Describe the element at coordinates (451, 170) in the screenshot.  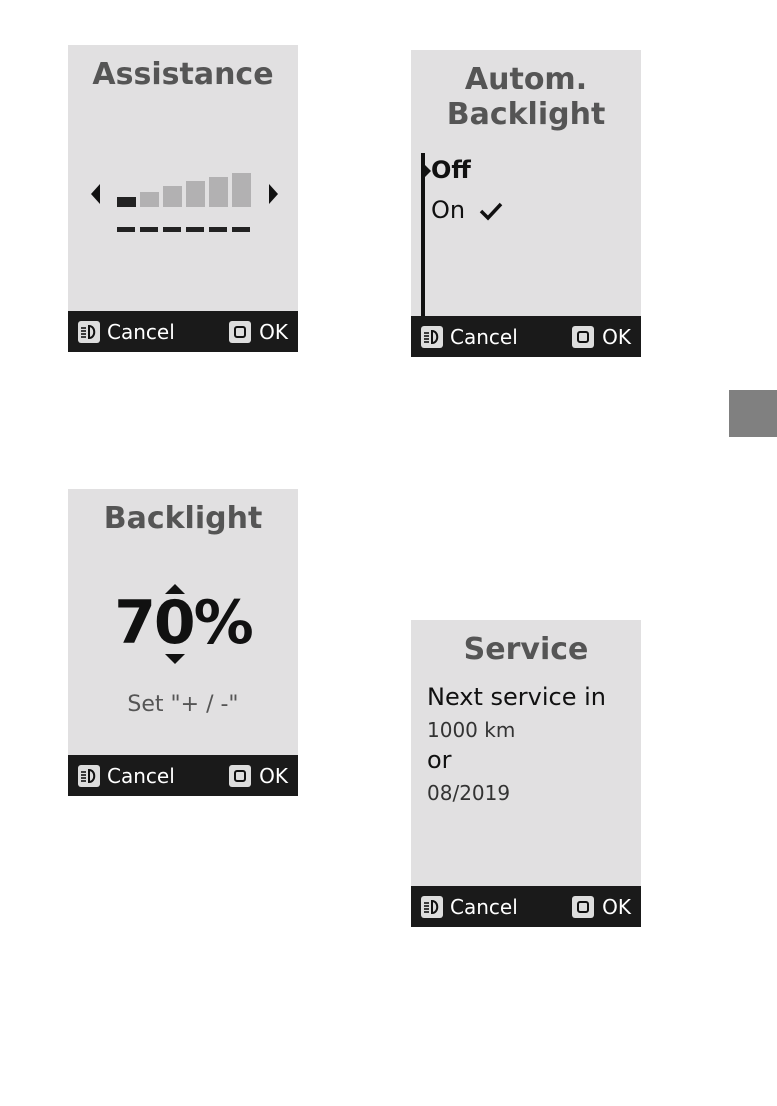
I see `option-off: Off` at that location.